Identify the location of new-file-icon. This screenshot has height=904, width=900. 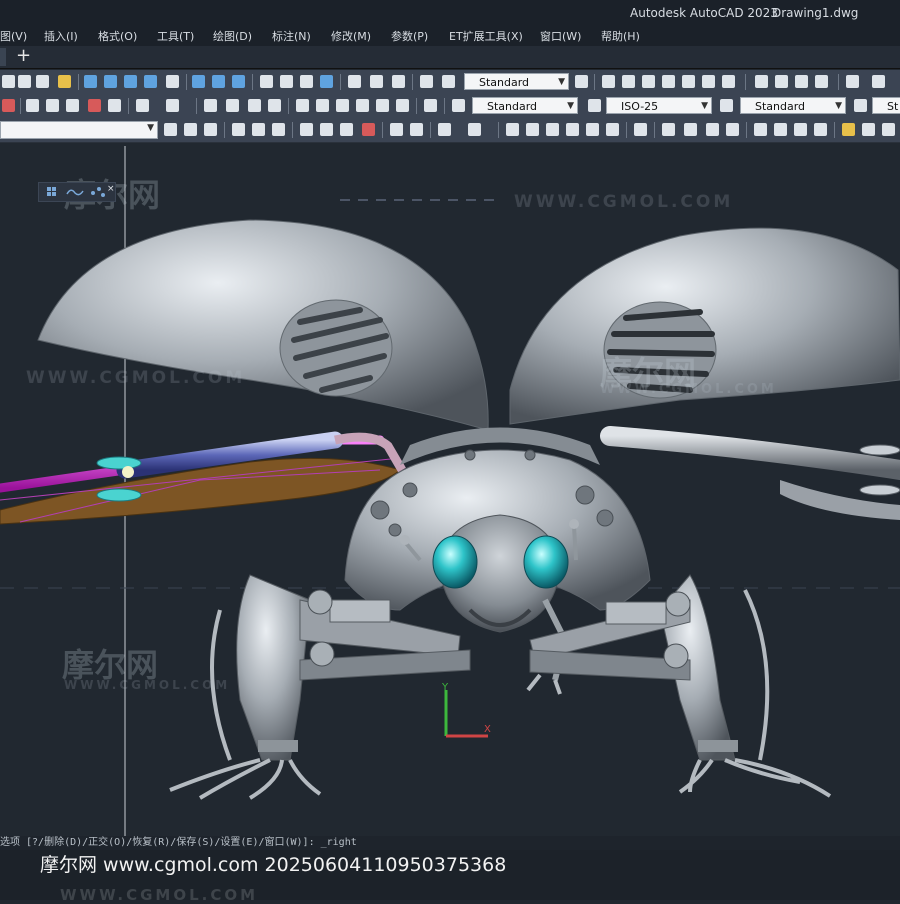
(32, 105).